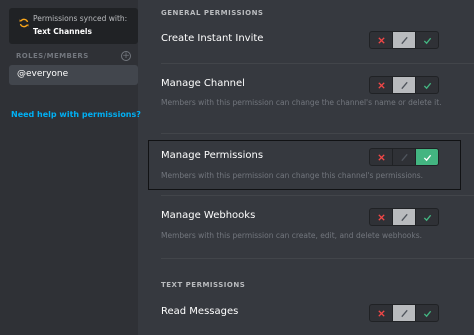 The width and height of the screenshot is (474, 335). I want to click on permission-toggle-read-messages, so click(404, 313).